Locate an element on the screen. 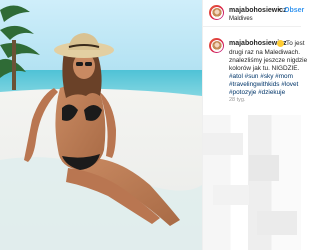  hashtags: #travelingwithkids #lovet is located at coordinates (263, 85).